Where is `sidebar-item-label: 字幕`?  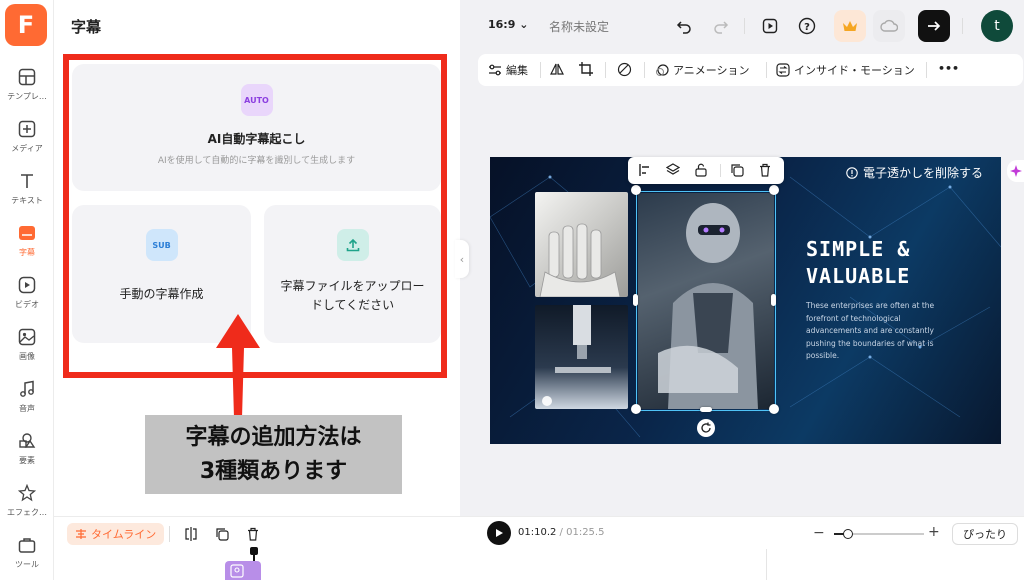 sidebar-item-label: 字幕 is located at coordinates (27, 252).